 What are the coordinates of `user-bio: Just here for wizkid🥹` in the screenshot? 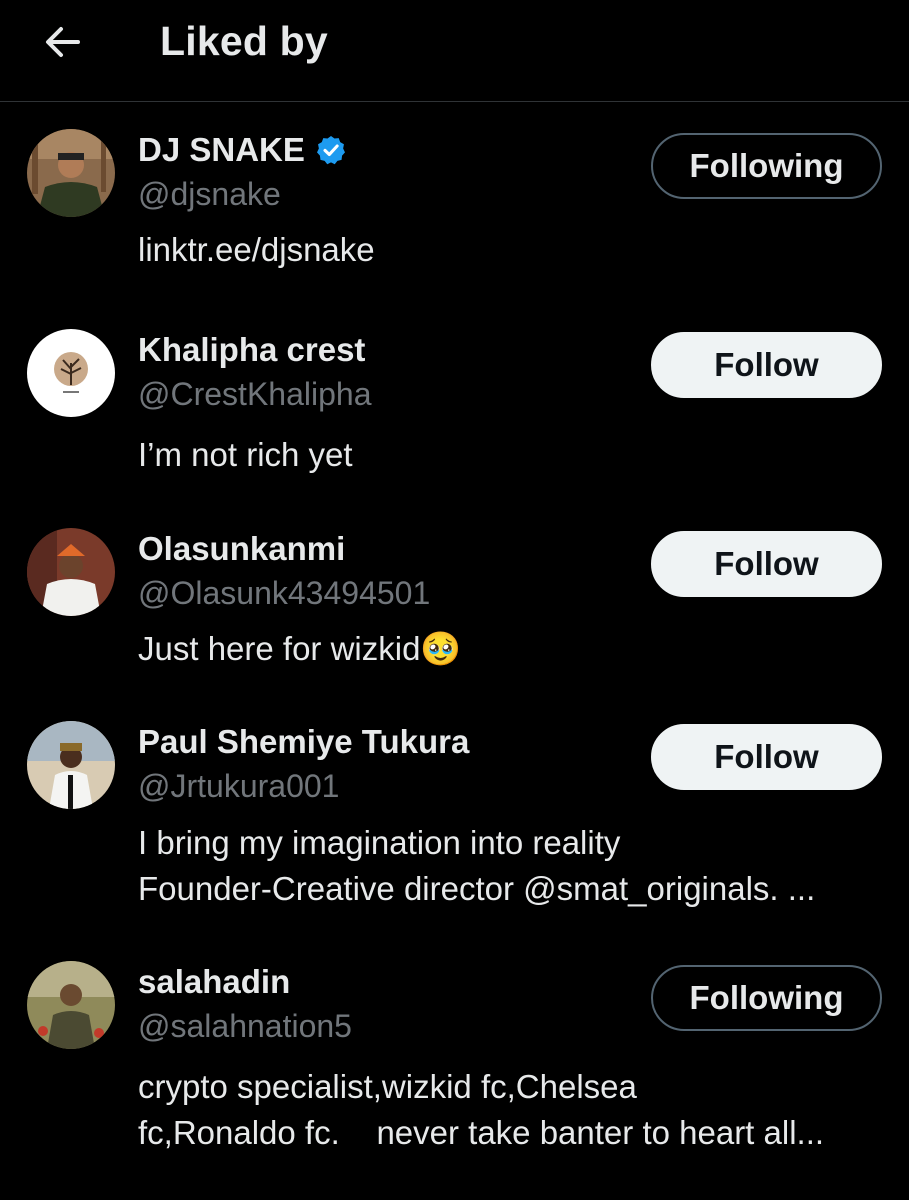 It's located at (510, 649).